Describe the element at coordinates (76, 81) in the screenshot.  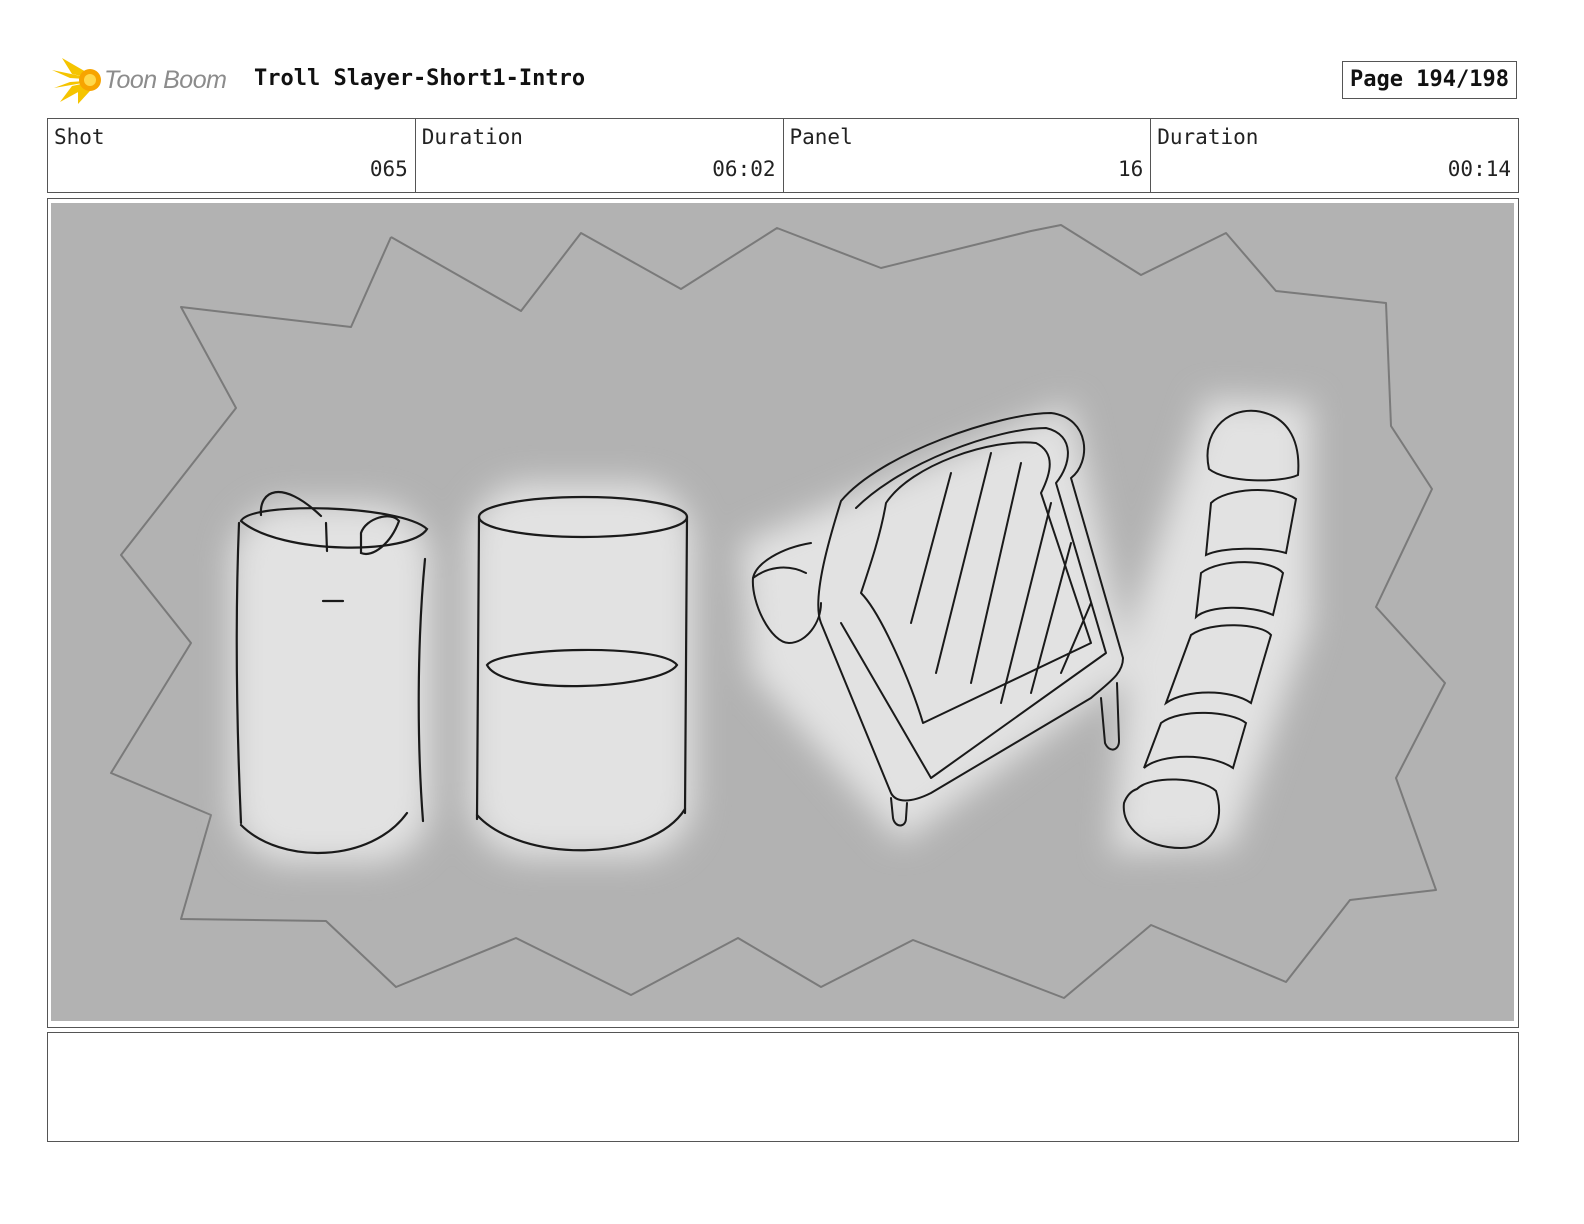
I see `logo-burst-icon` at that location.